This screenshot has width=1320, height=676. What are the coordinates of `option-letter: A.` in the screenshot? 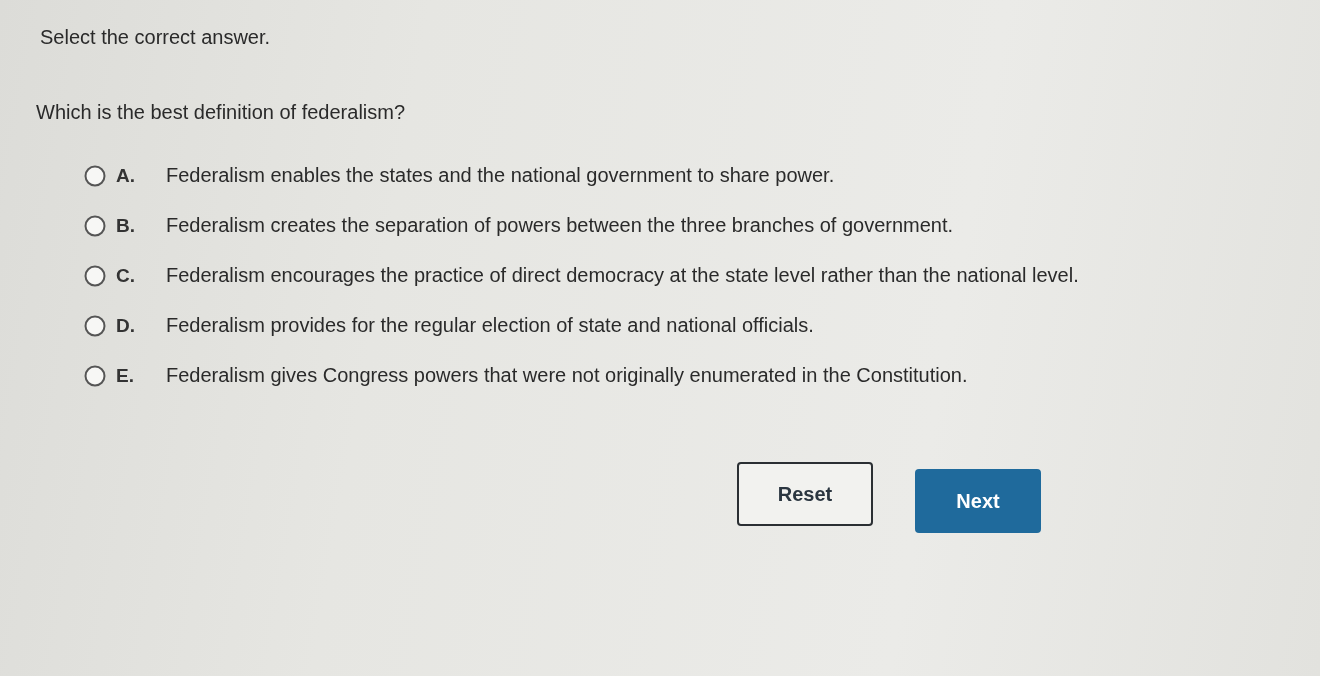 It's located at (126, 175).